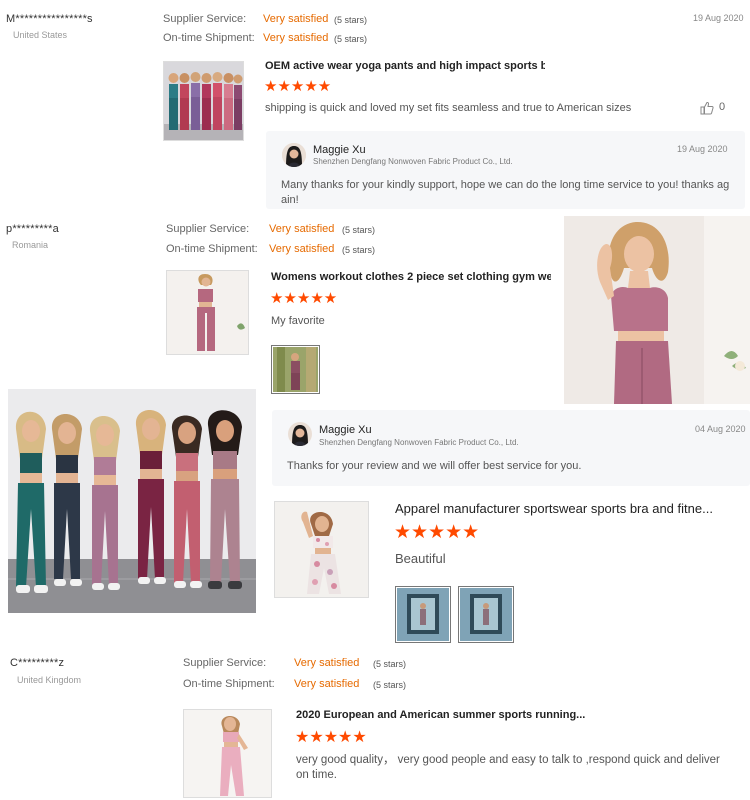  Describe the element at coordinates (32, 229) in the screenshot. I see `buyer-name: p*********a` at that location.